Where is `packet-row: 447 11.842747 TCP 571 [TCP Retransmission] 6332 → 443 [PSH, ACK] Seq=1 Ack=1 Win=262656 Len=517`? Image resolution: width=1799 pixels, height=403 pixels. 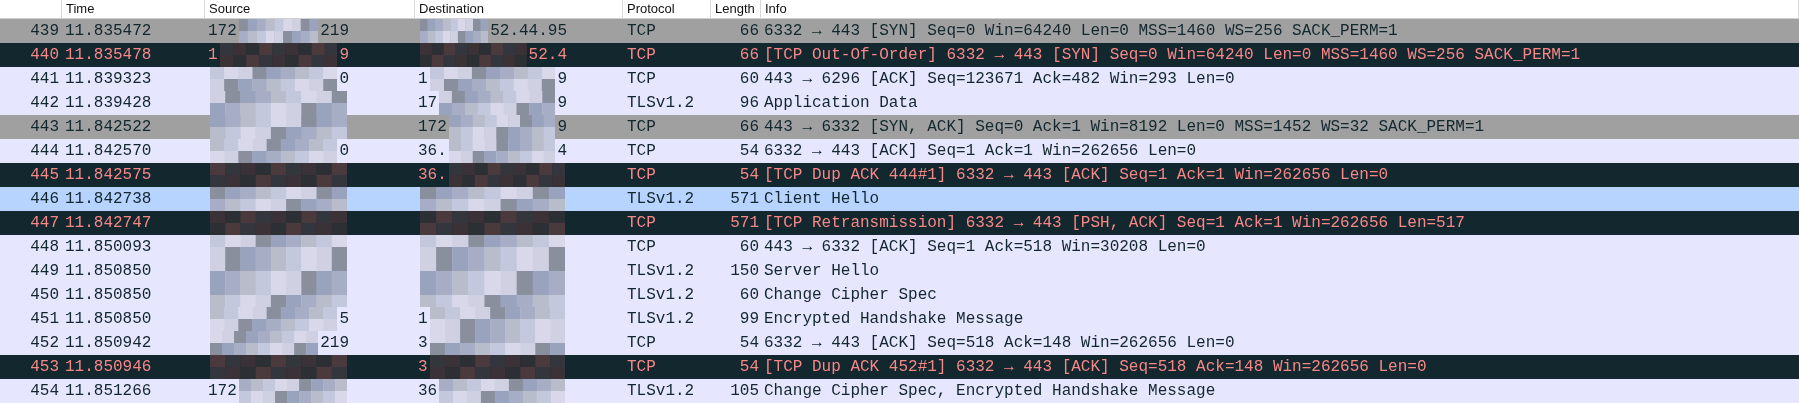
packet-row: 447 11.842747 TCP 571 [TCP Retransmission] 6332 → 443 [PSH, ACK] Seq=1 Ack=1 Win=262656 Len=517 is located at coordinates (899, 223).